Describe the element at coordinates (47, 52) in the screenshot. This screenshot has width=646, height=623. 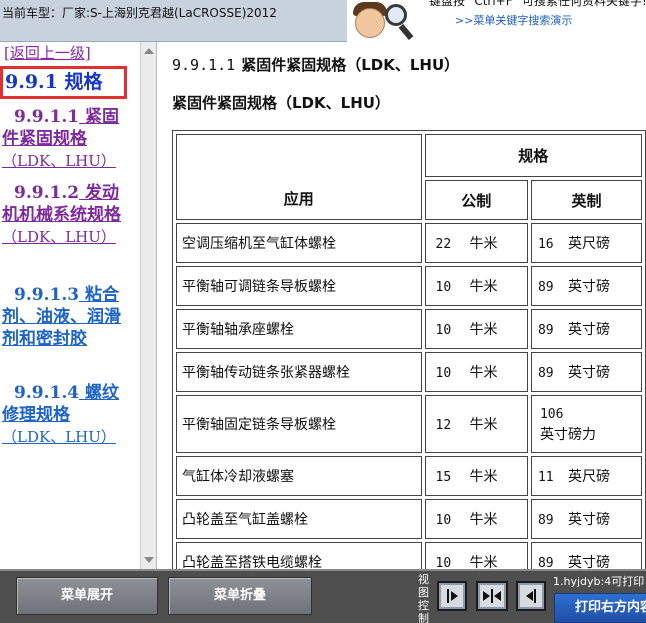
I see `back-link: [返回上一级]` at that location.